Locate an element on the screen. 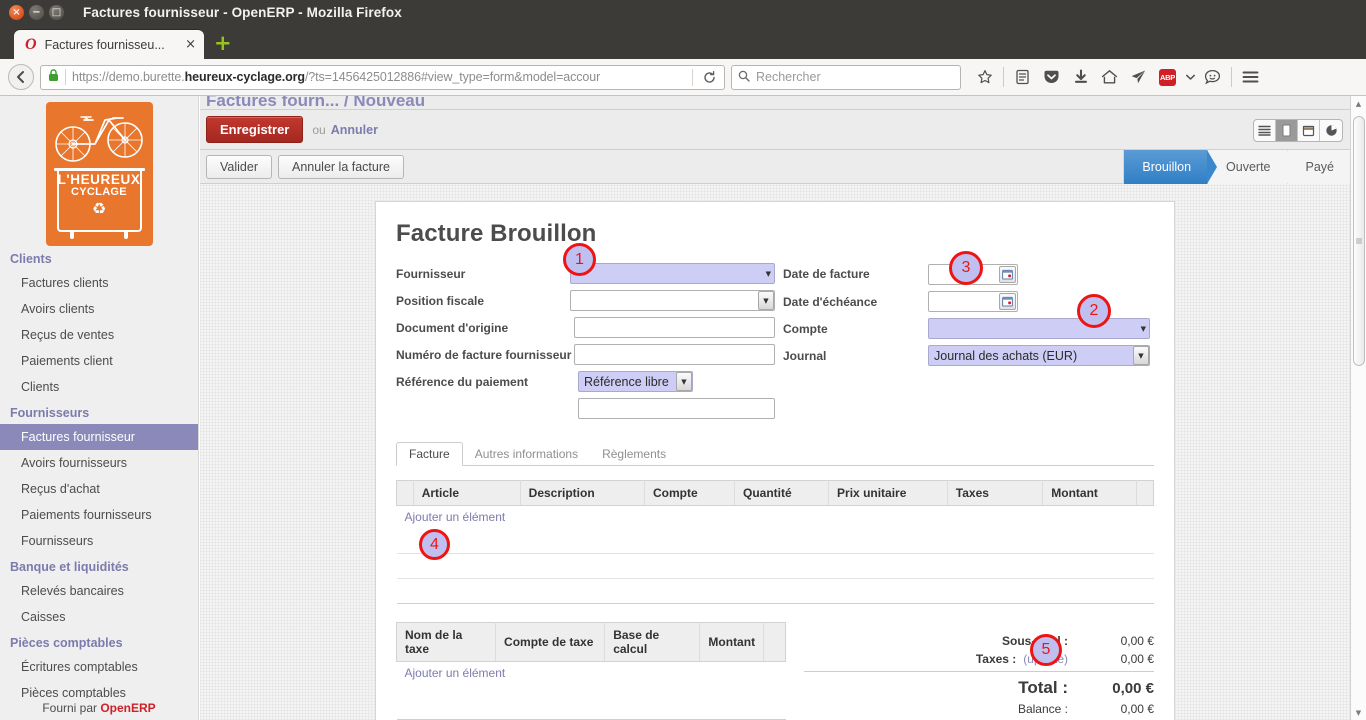  chevron-down-icon is located at coordinates (1190, 77).